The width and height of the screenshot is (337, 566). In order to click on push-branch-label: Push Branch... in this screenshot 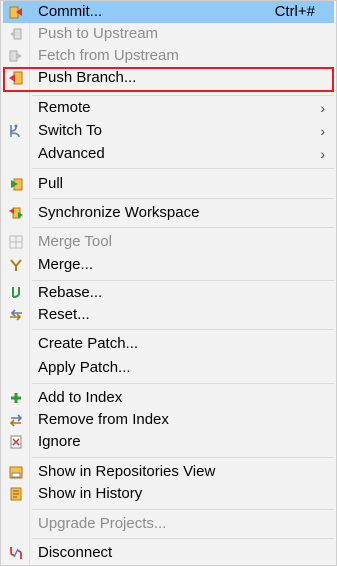, I will do `click(87, 77)`.